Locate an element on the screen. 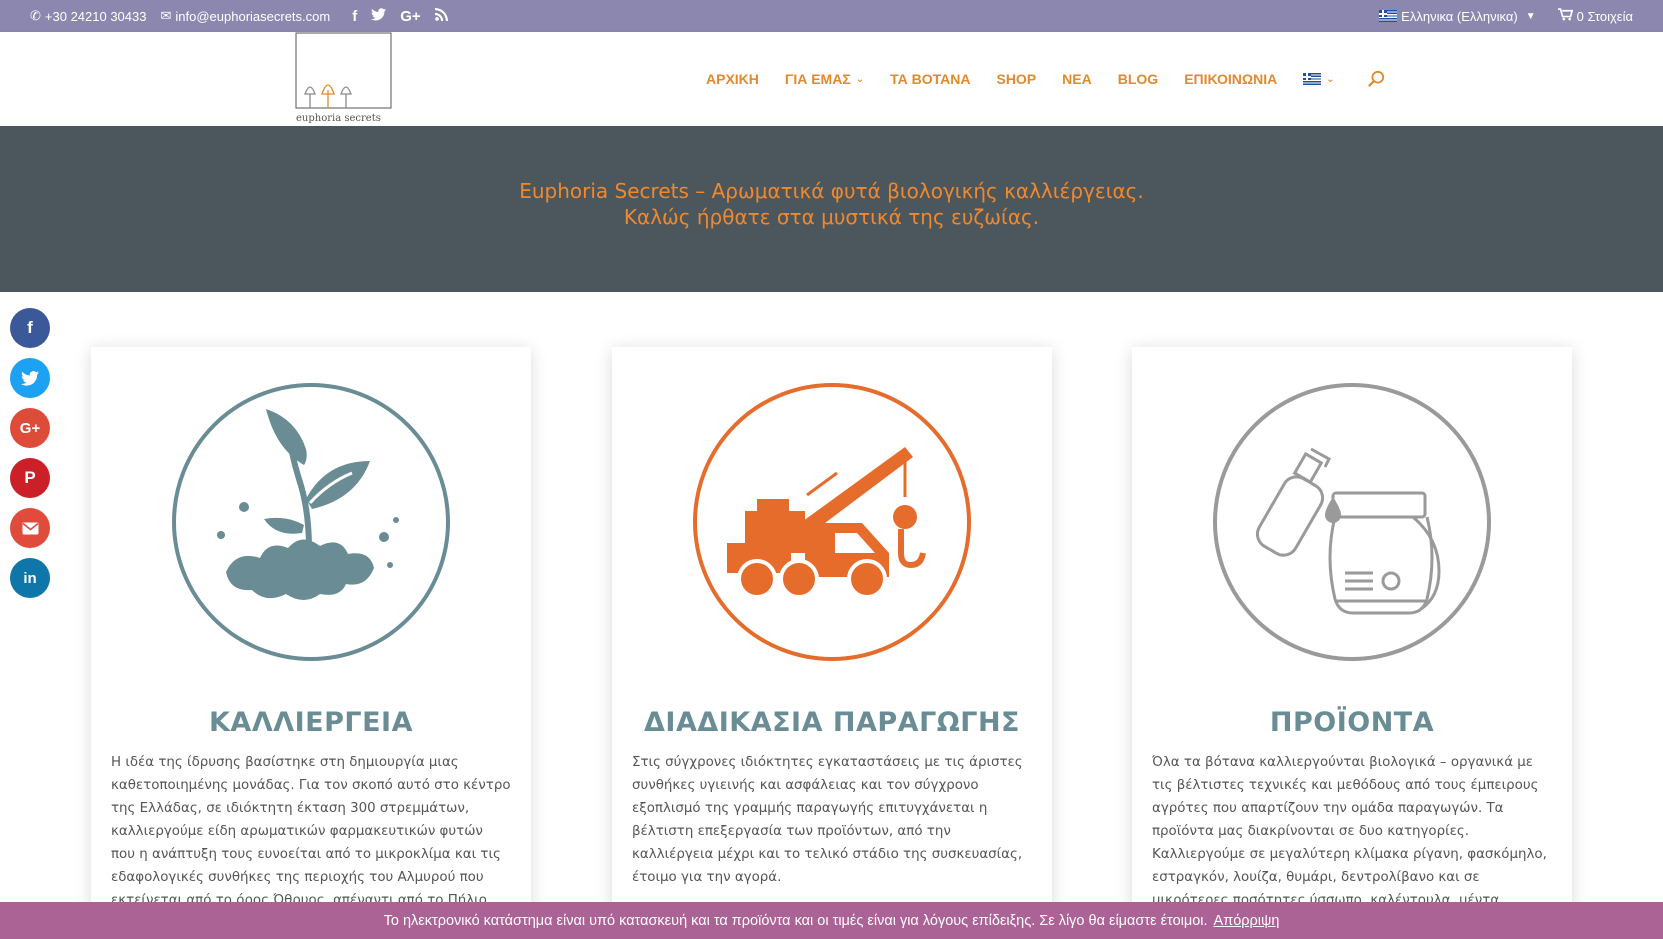 The height and width of the screenshot is (939, 1663). nav-item-blog: BLOG is located at coordinates (1138, 79).